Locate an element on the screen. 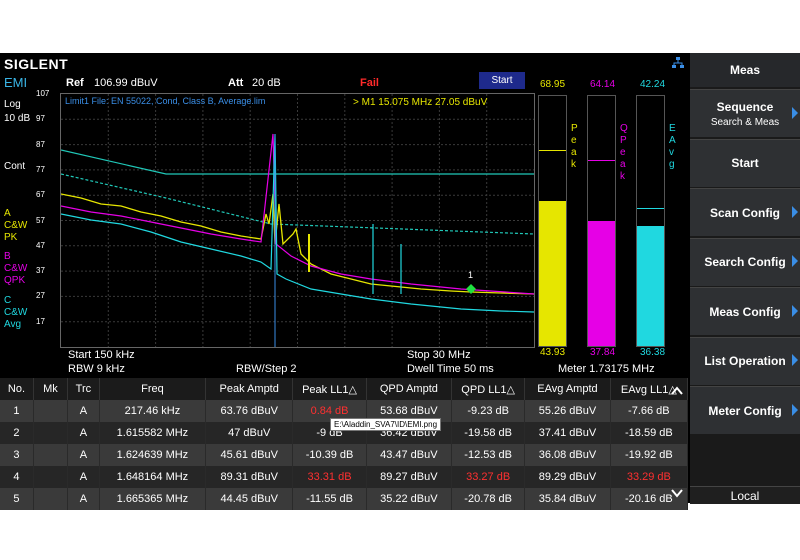 This screenshot has width=800, height=560. marker-label: 1 is located at coordinates (471, 275).